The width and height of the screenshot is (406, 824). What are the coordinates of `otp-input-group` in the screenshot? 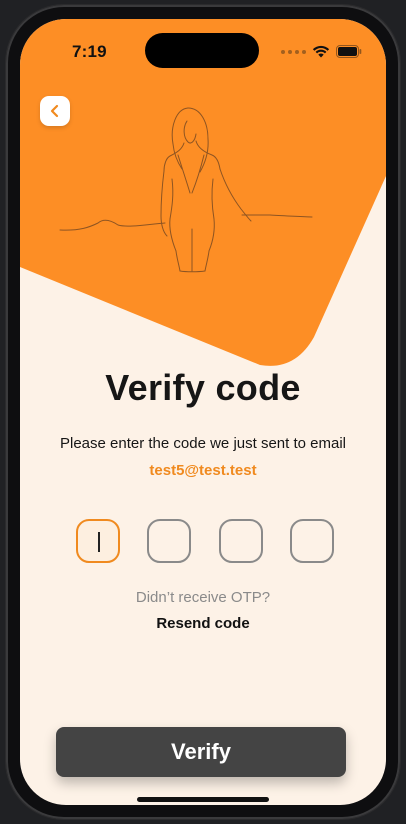 It's located at (205, 542).